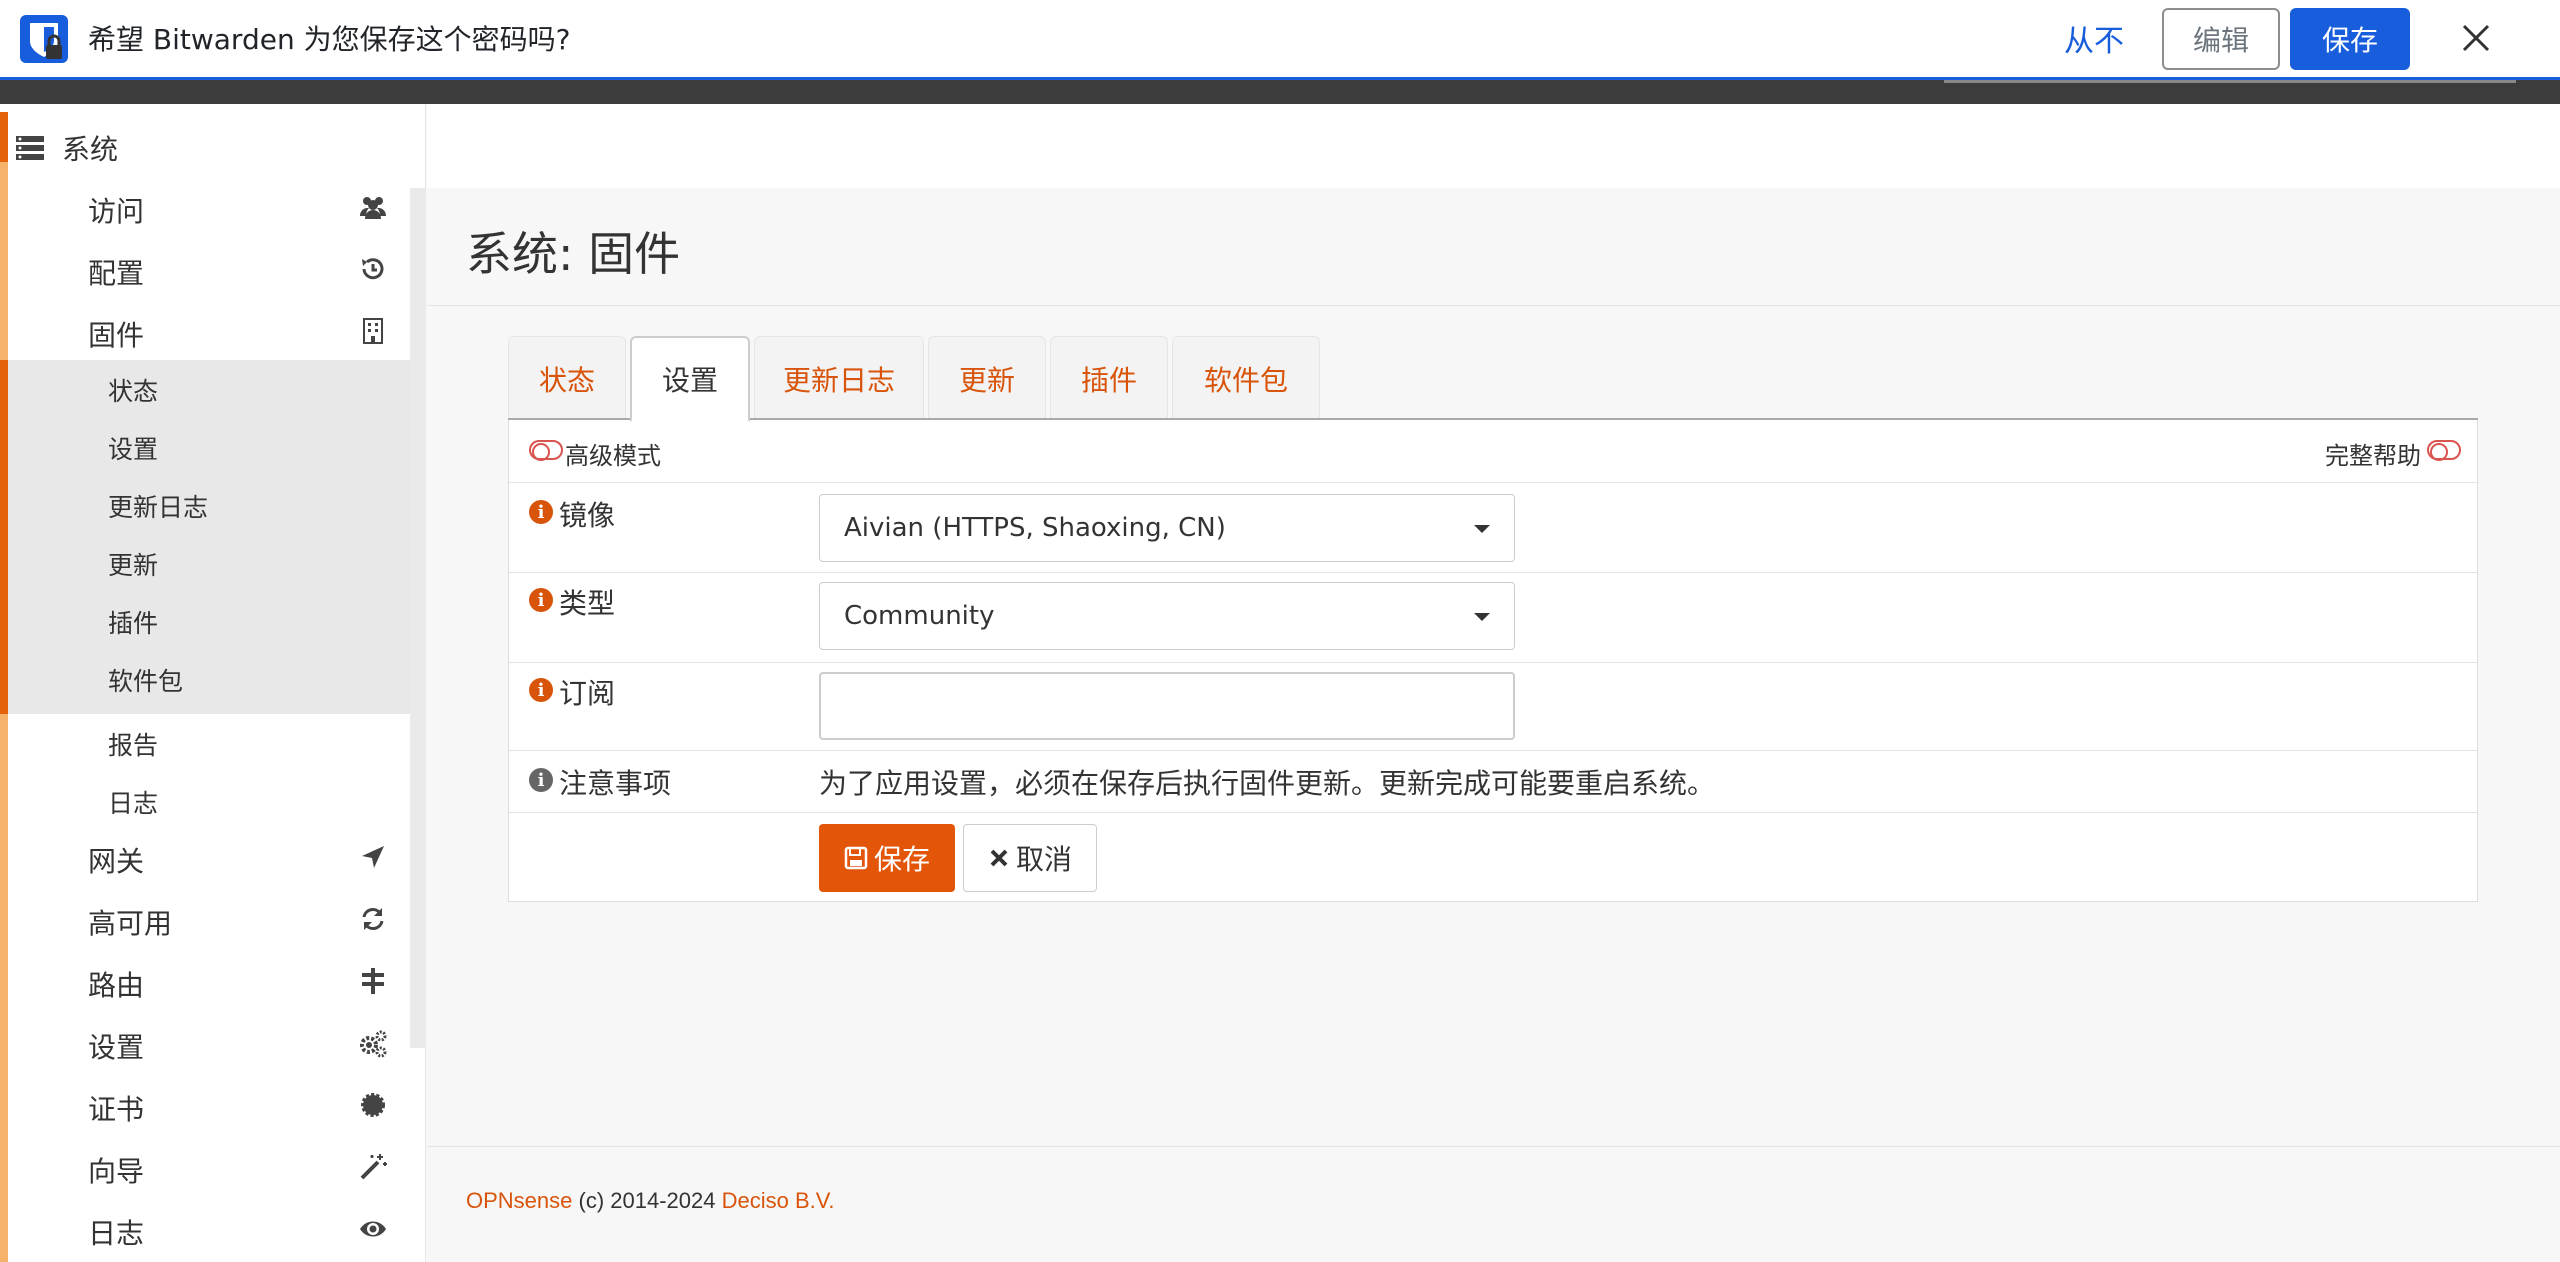  I want to click on sidebar-item-label: 固件, so click(116, 335).